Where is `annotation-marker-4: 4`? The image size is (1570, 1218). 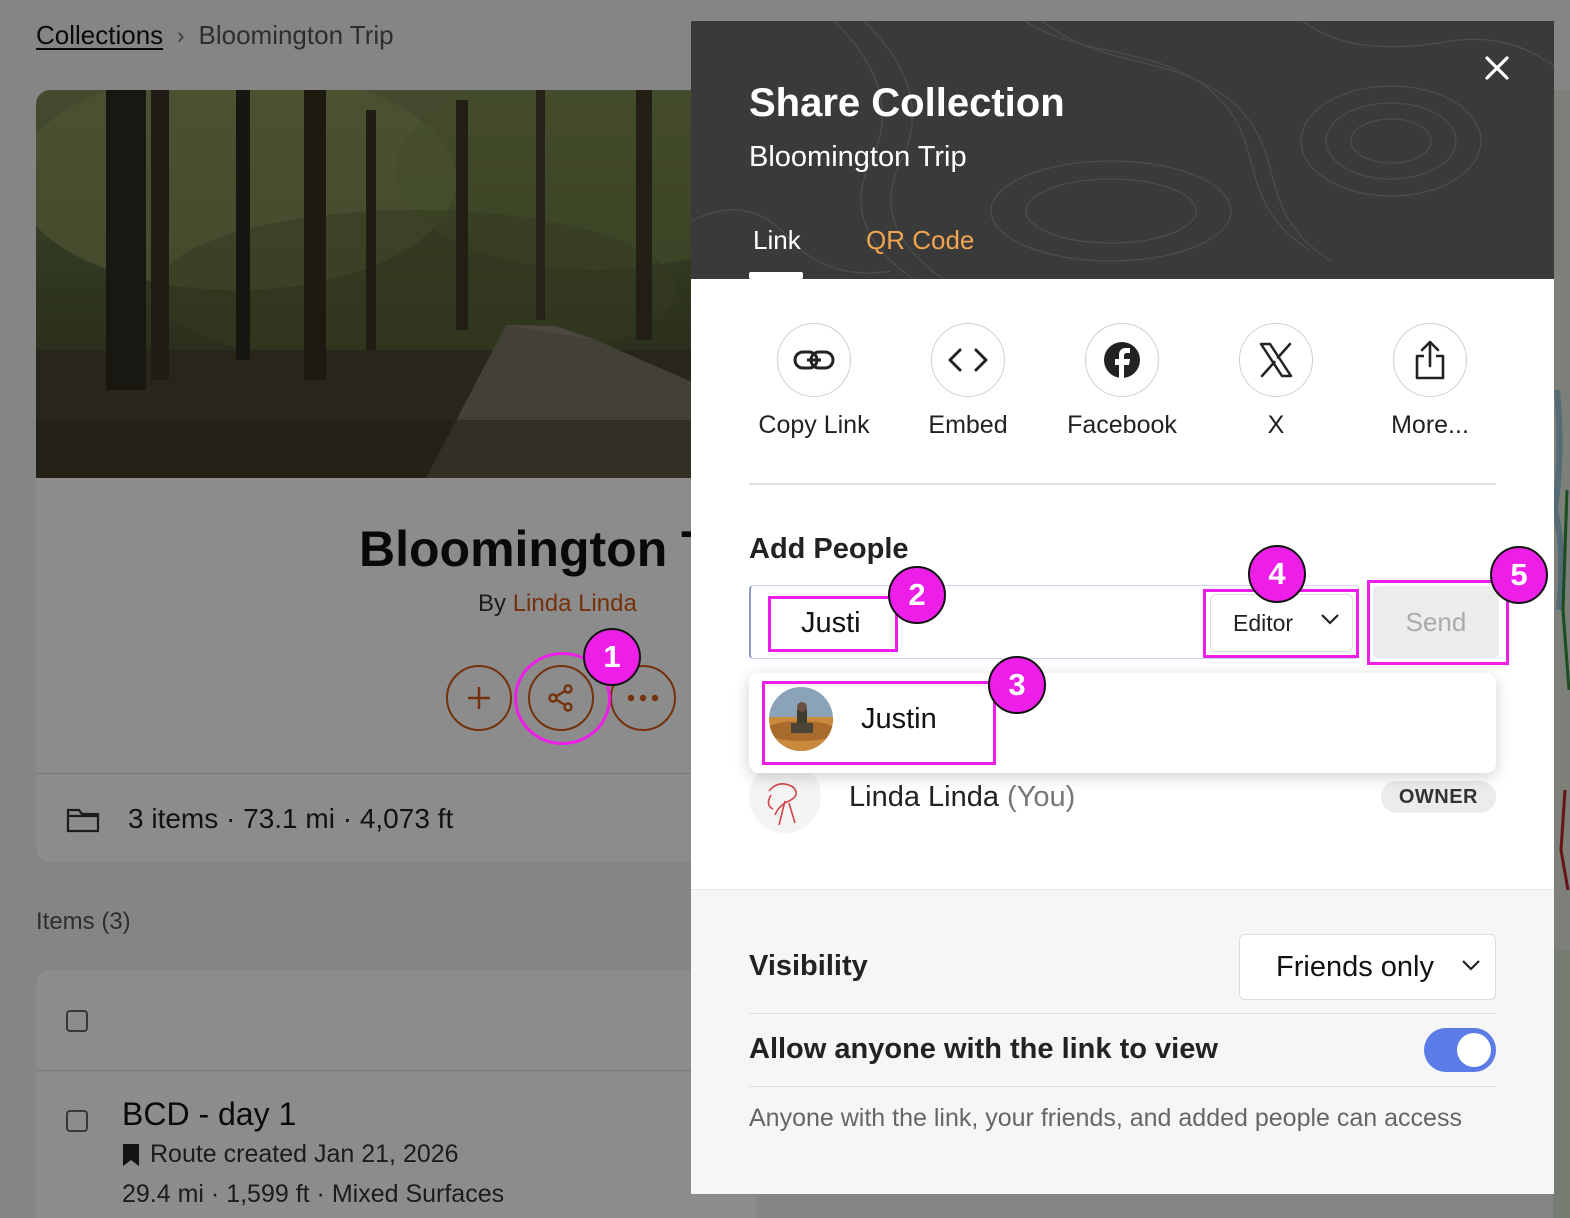
annotation-marker-4: 4 is located at coordinates (1277, 574).